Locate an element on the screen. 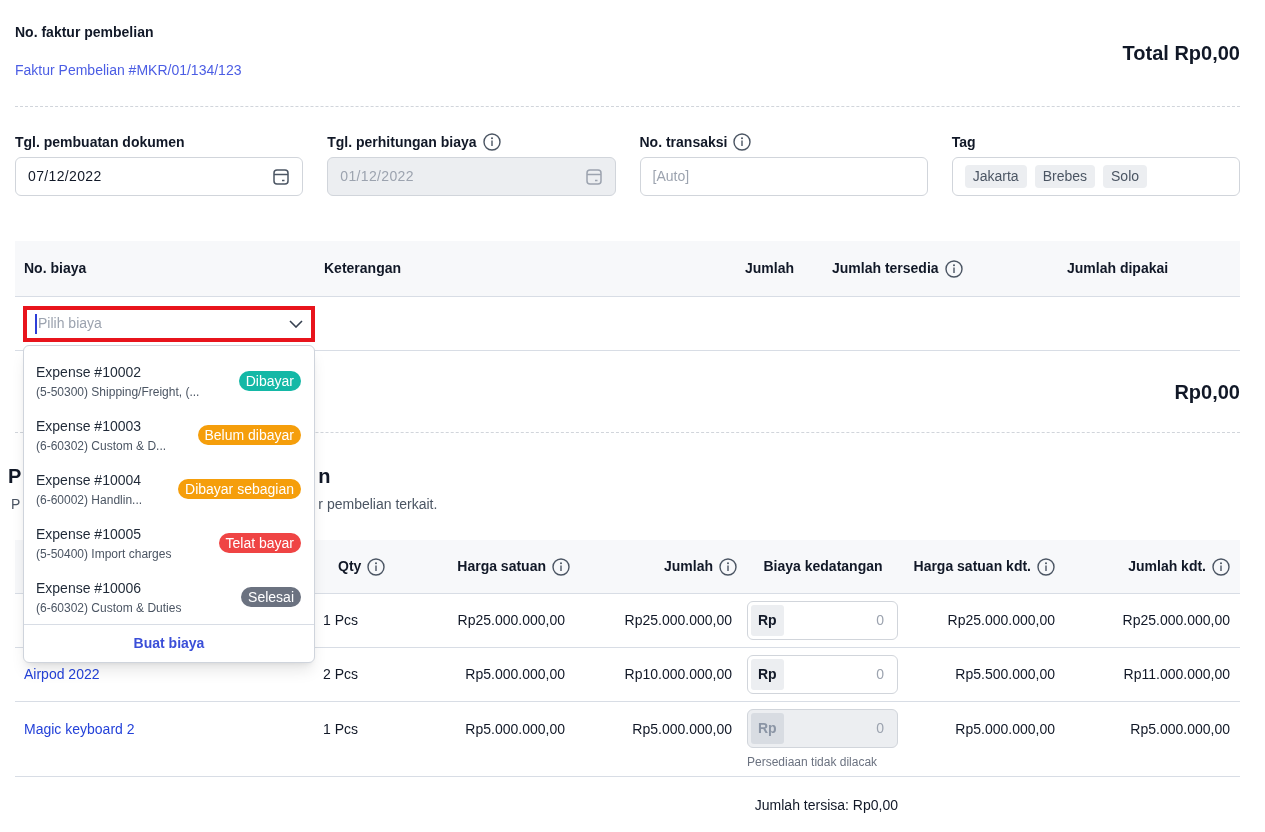  status-badge: Dibayar sebagian is located at coordinates (239, 489).